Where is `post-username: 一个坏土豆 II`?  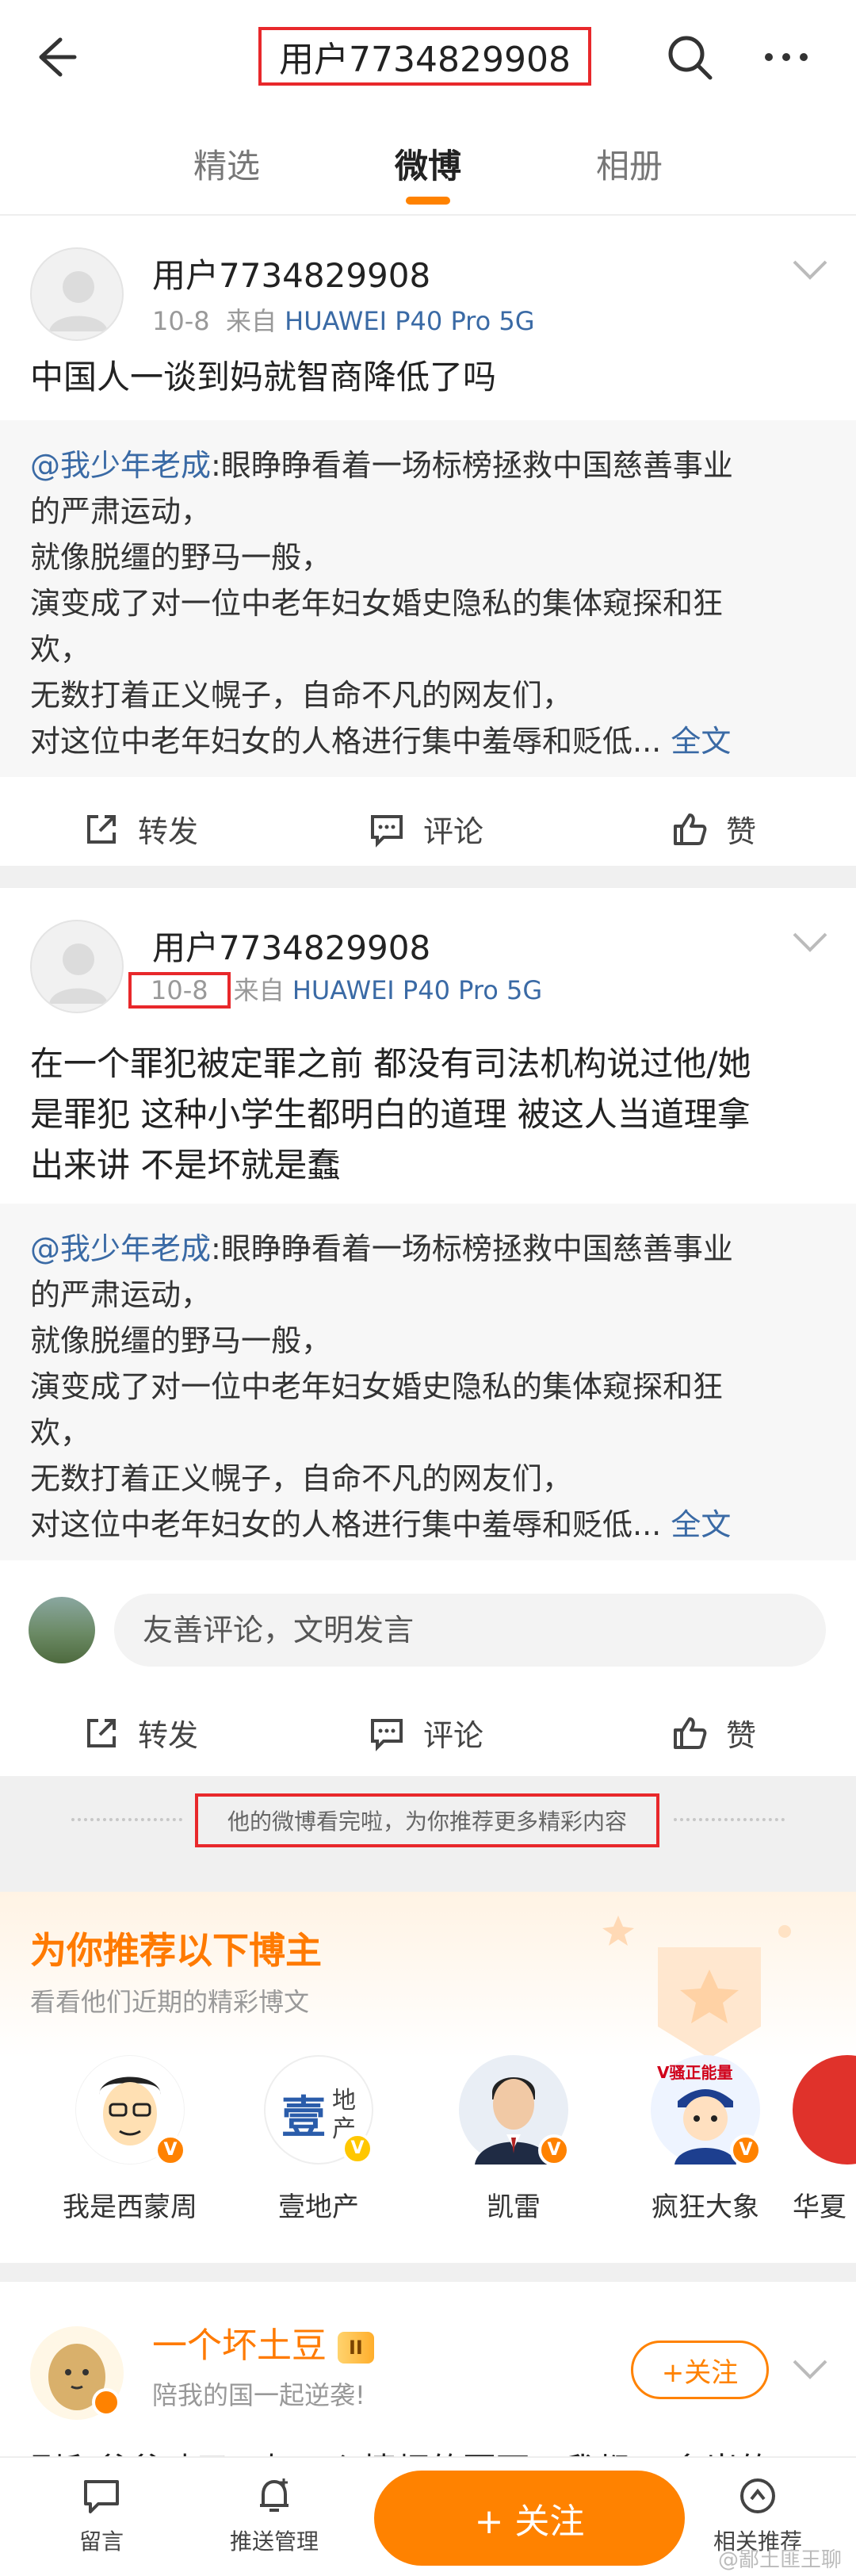
post-username: 一个坏土豆 II is located at coordinates (263, 2342).